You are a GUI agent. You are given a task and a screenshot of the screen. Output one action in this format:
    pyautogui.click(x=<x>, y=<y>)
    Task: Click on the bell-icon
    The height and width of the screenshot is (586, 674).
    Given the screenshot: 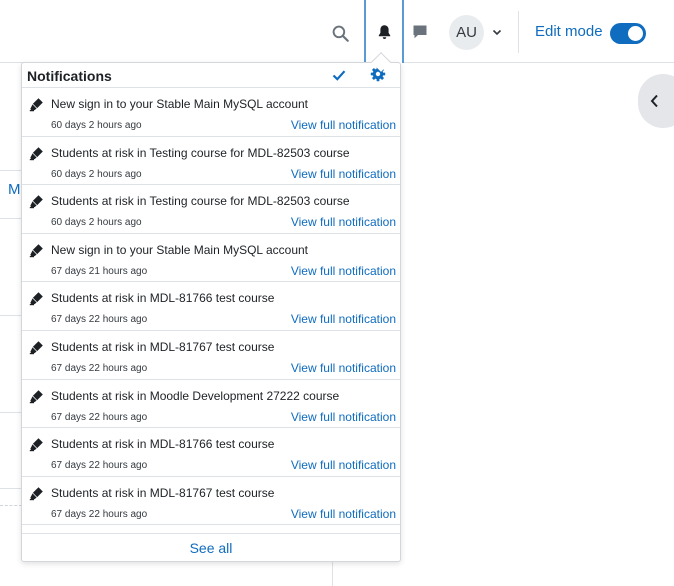 What is the action you would take?
    pyautogui.click(x=384, y=31)
    